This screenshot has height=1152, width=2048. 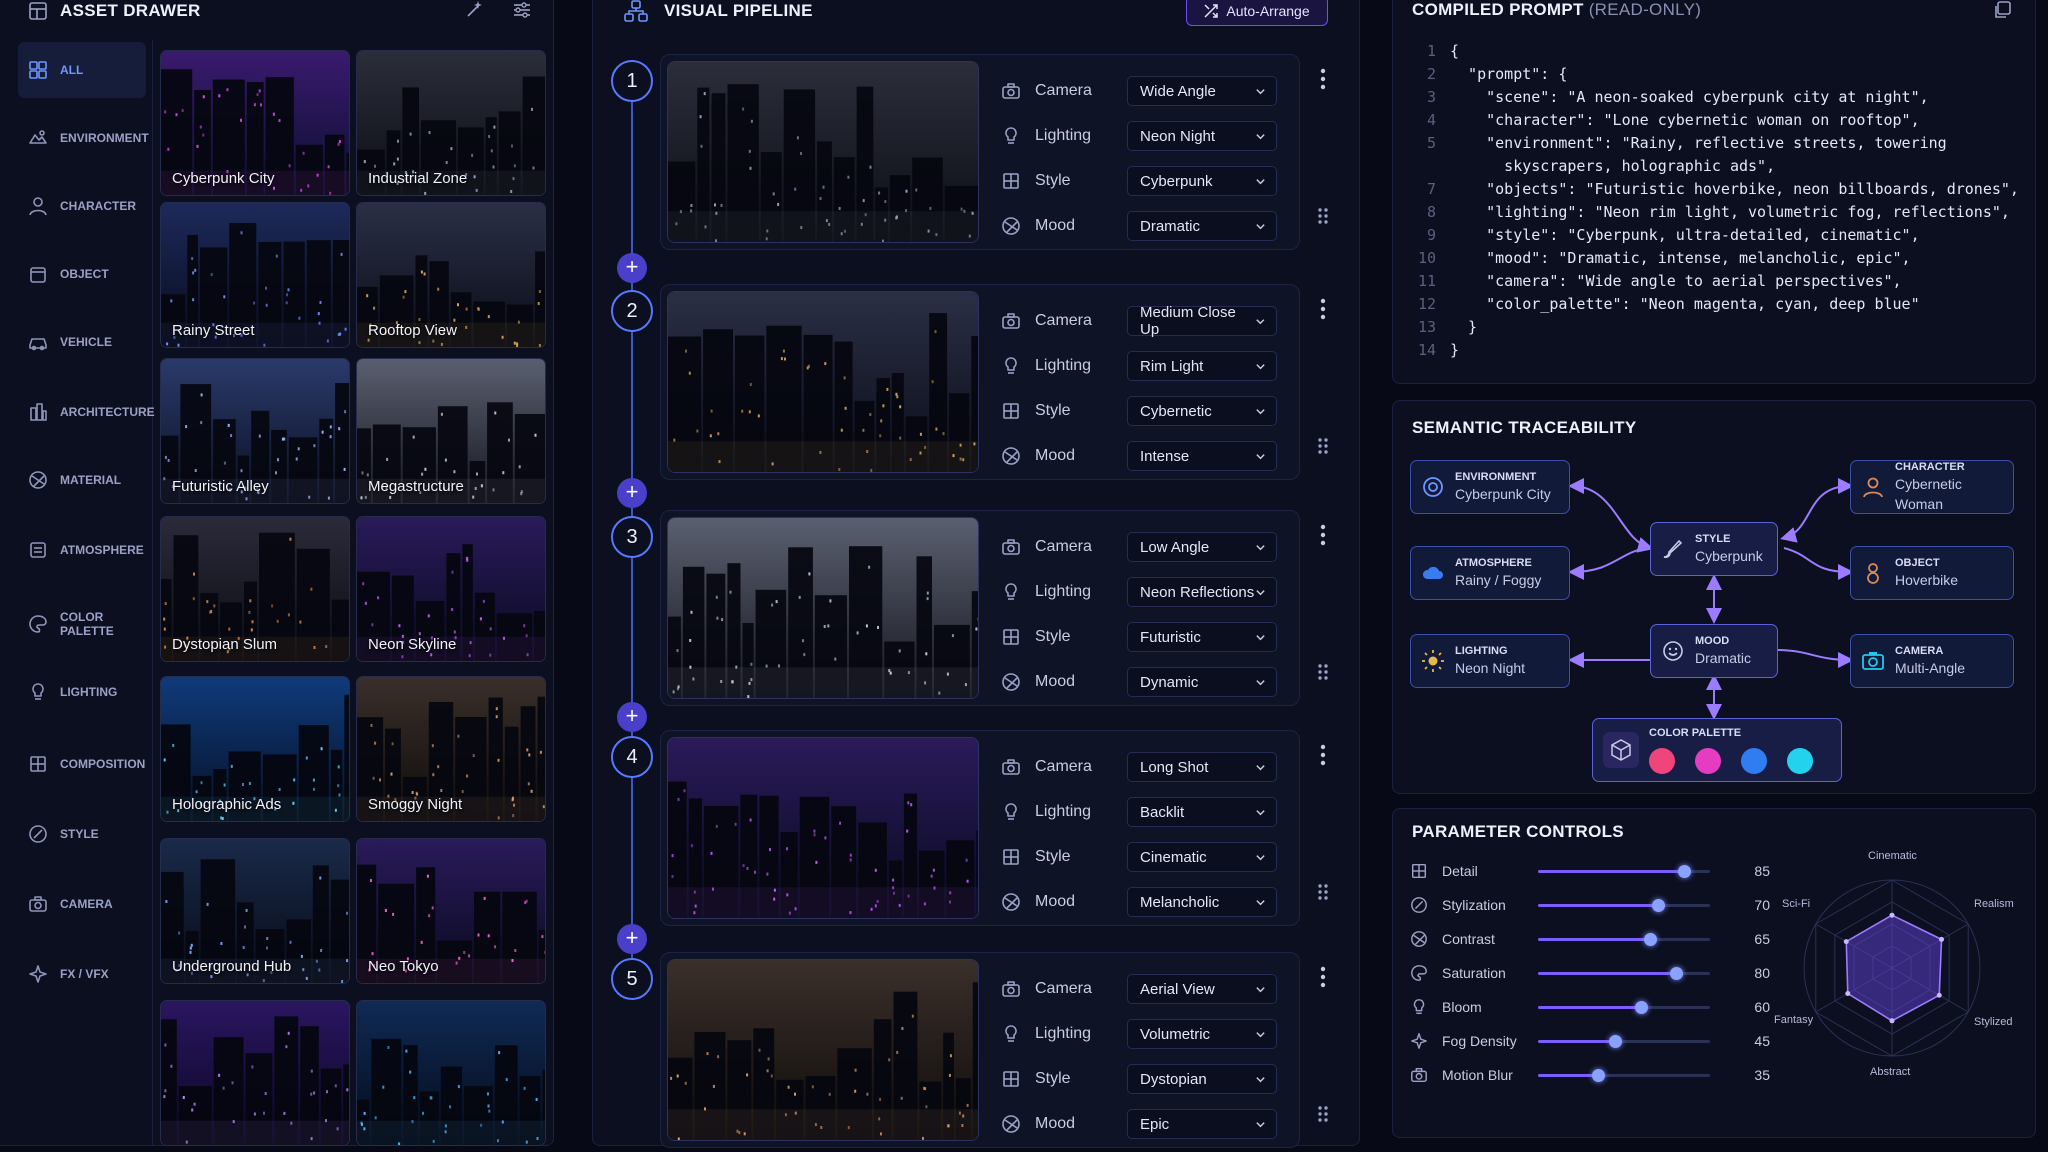 What do you see at coordinates (1919, 651) in the screenshot?
I see `node-title: CAMERA` at bounding box center [1919, 651].